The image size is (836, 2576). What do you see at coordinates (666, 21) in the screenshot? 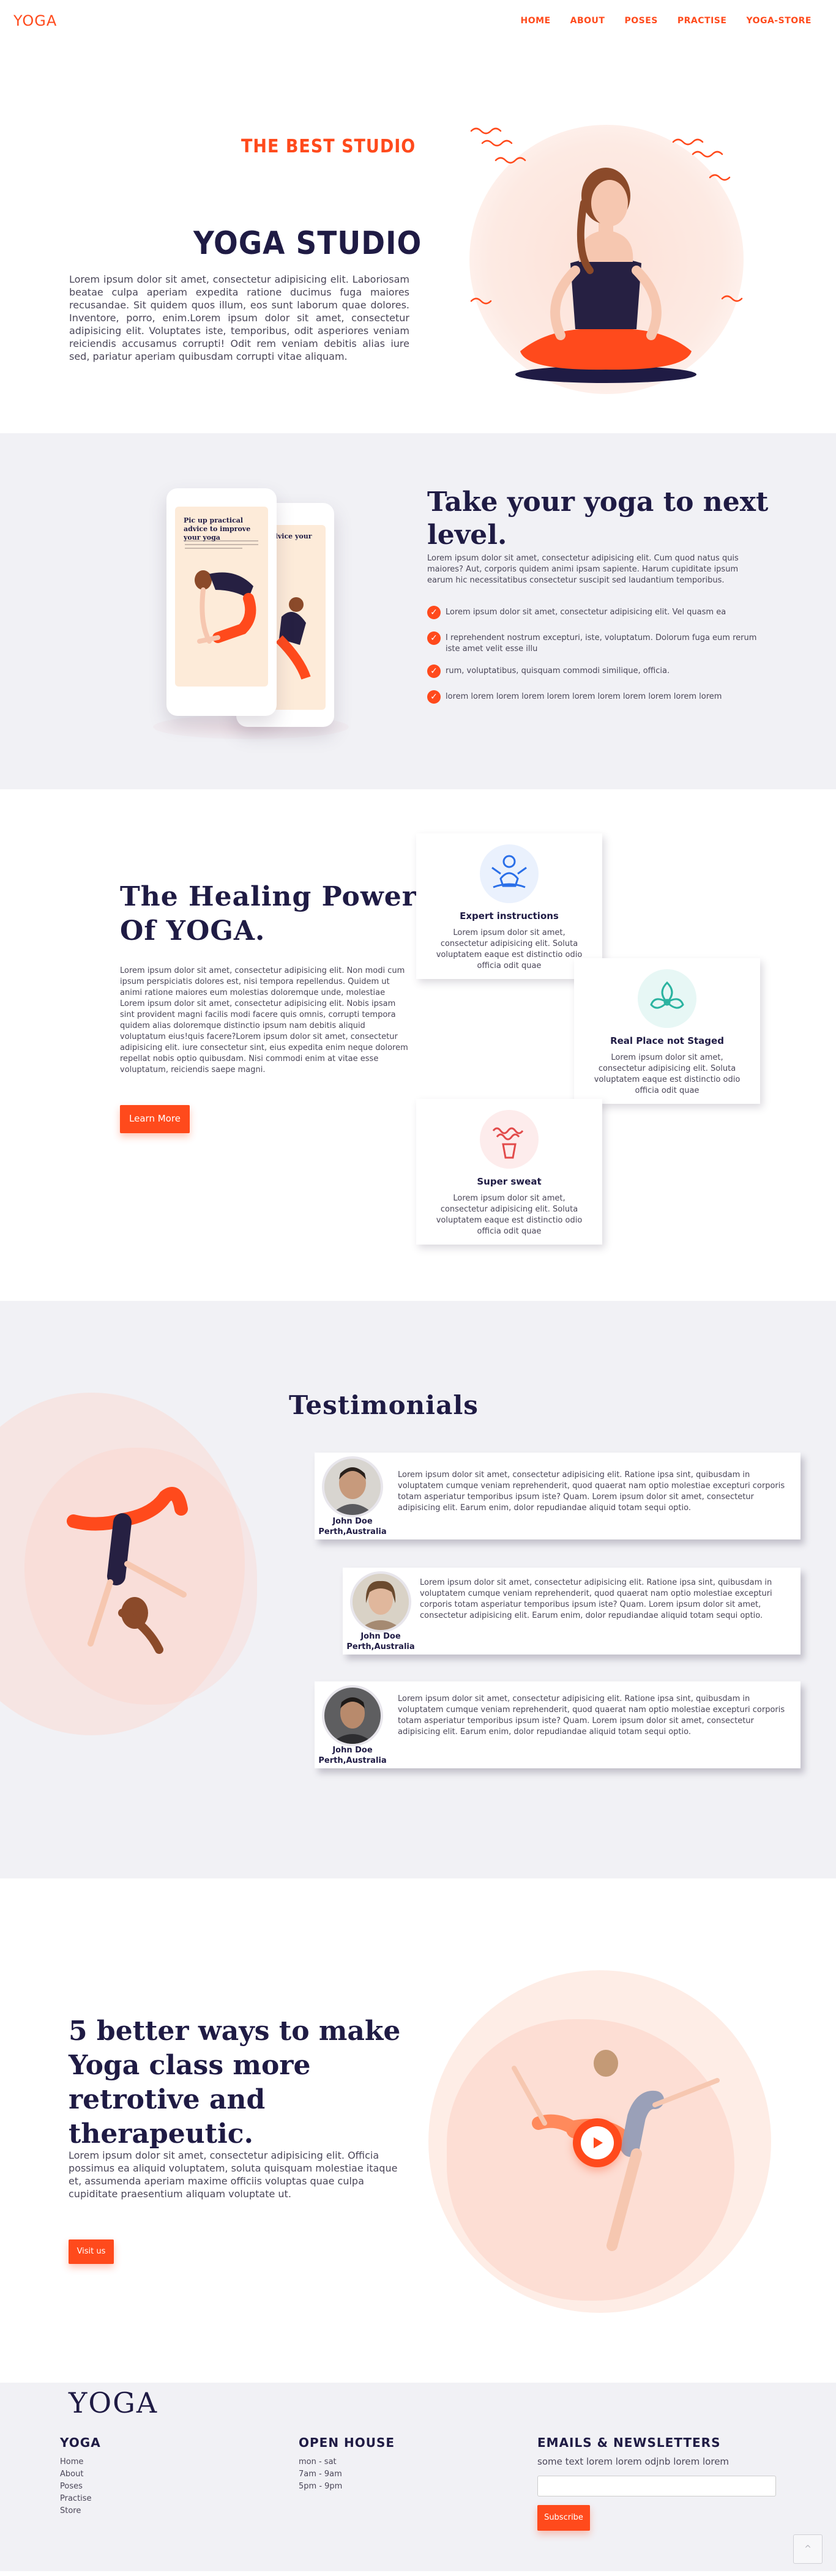
I see `main-menu: HOME ABOUT POSES PRACTISE YOGA-STORE` at bounding box center [666, 21].